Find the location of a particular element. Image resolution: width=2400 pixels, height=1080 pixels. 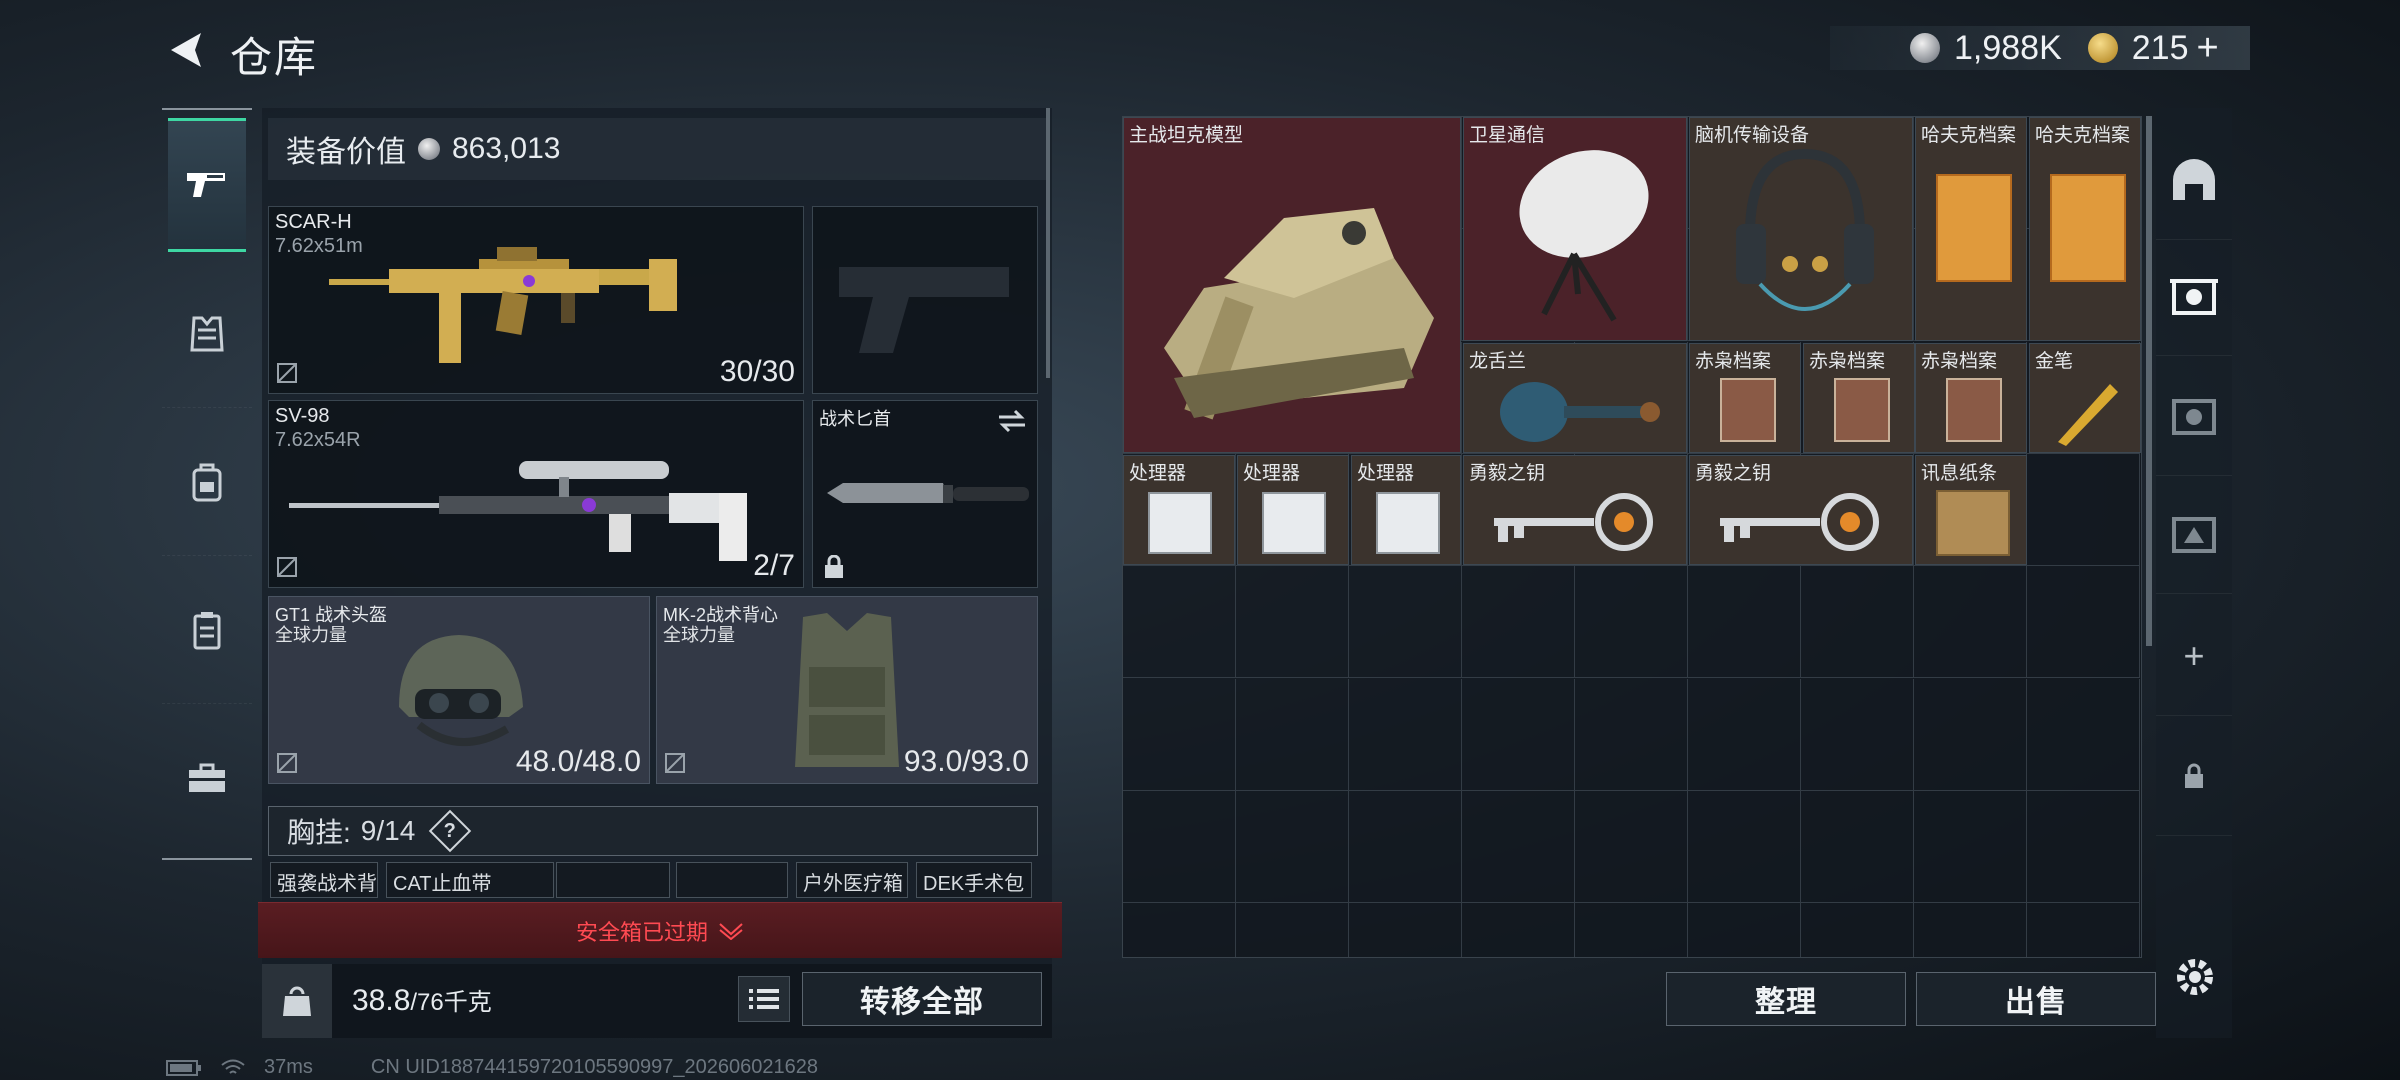

vest-item-icon is located at coordinates (847, 690).